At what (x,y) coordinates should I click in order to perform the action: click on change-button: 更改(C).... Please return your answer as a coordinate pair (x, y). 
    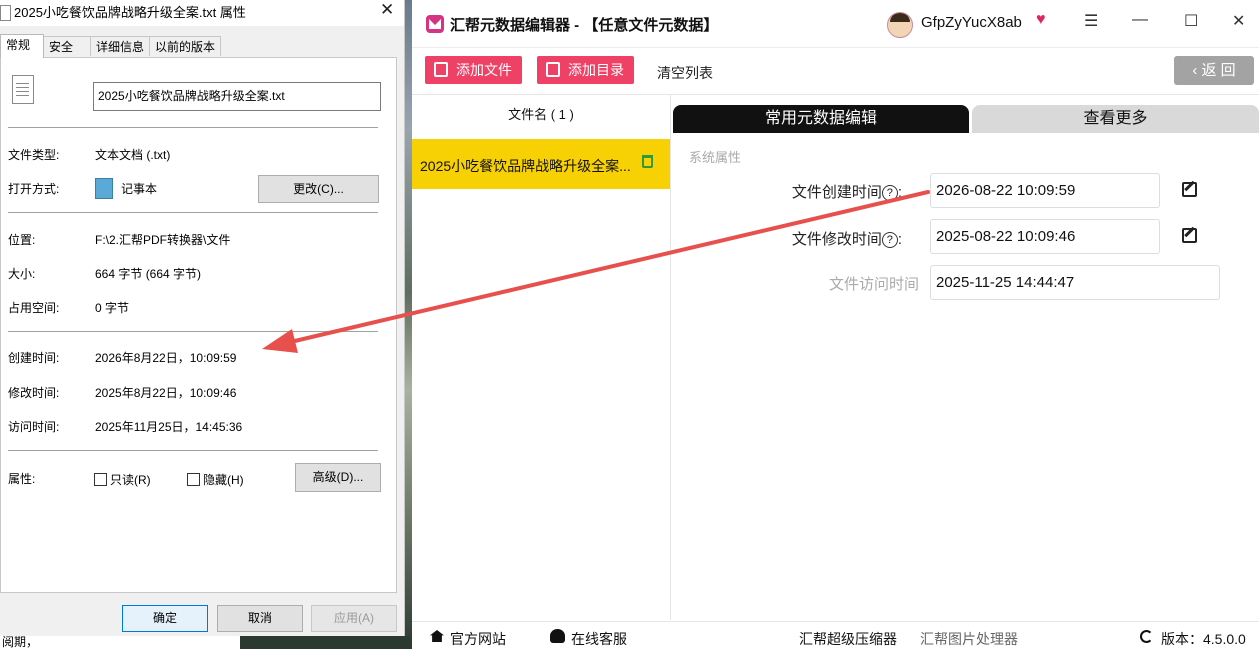
    Looking at the image, I should click on (318, 189).